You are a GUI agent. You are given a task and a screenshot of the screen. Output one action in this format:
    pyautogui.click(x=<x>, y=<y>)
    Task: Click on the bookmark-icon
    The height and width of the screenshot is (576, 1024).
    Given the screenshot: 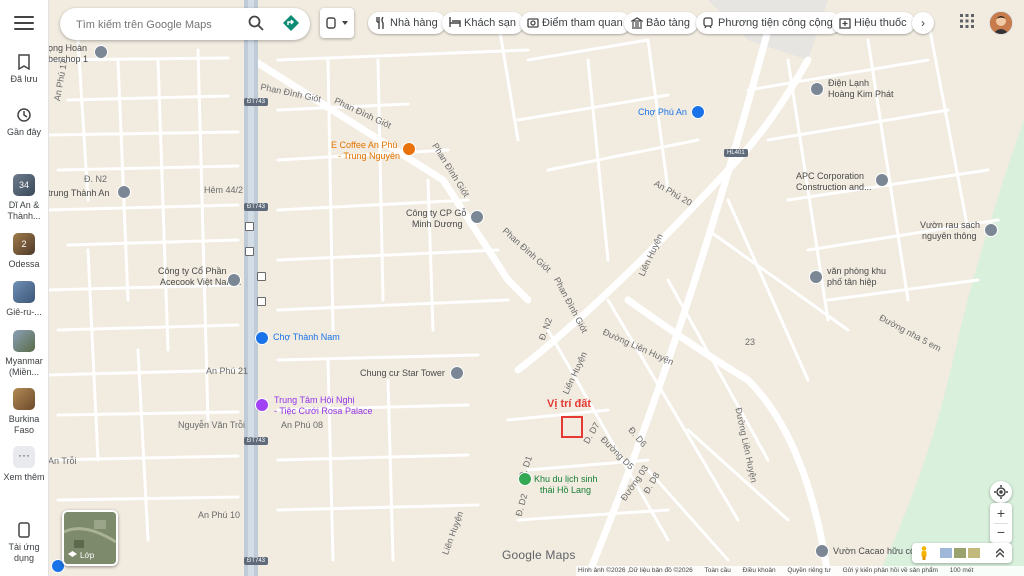 What is the action you would take?
    pyautogui.click(x=24, y=62)
    